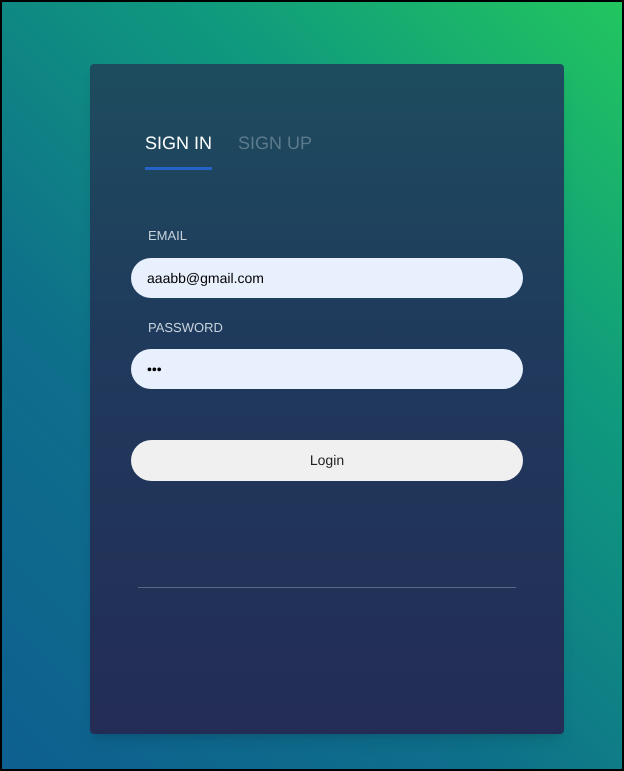 This screenshot has width=624, height=771. What do you see at coordinates (327, 369) in the screenshot?
I see `input-field: •••` at bounding box center [327, 369].